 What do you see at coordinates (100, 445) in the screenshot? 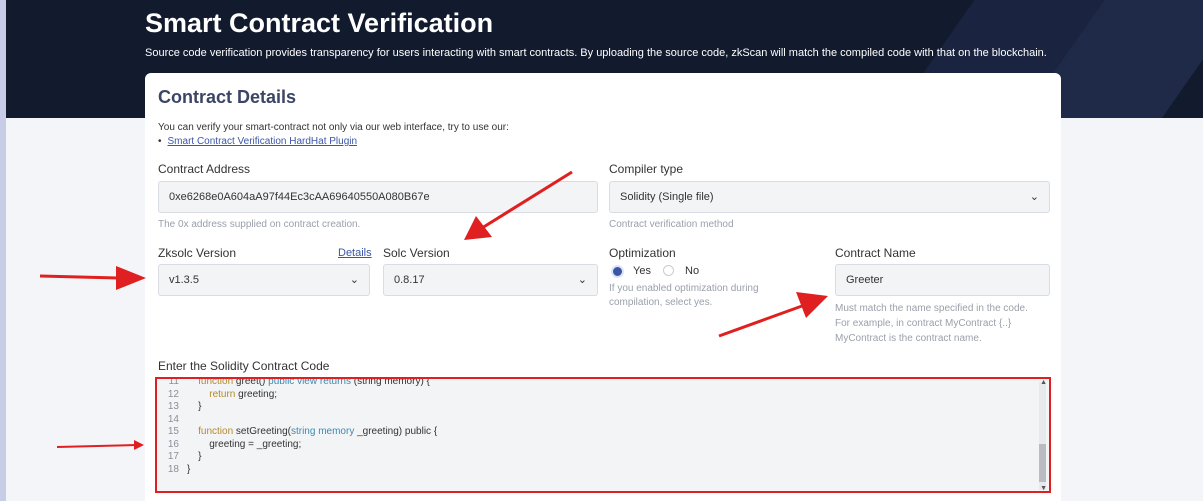
I see `annotation-arrow-code` at bounding box center [100, 445].